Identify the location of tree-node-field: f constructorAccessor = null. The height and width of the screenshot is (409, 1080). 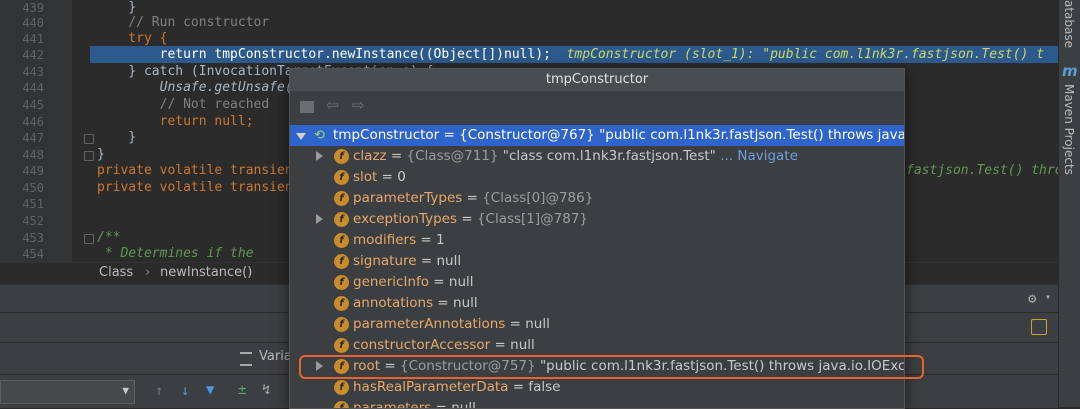
(597, 345).